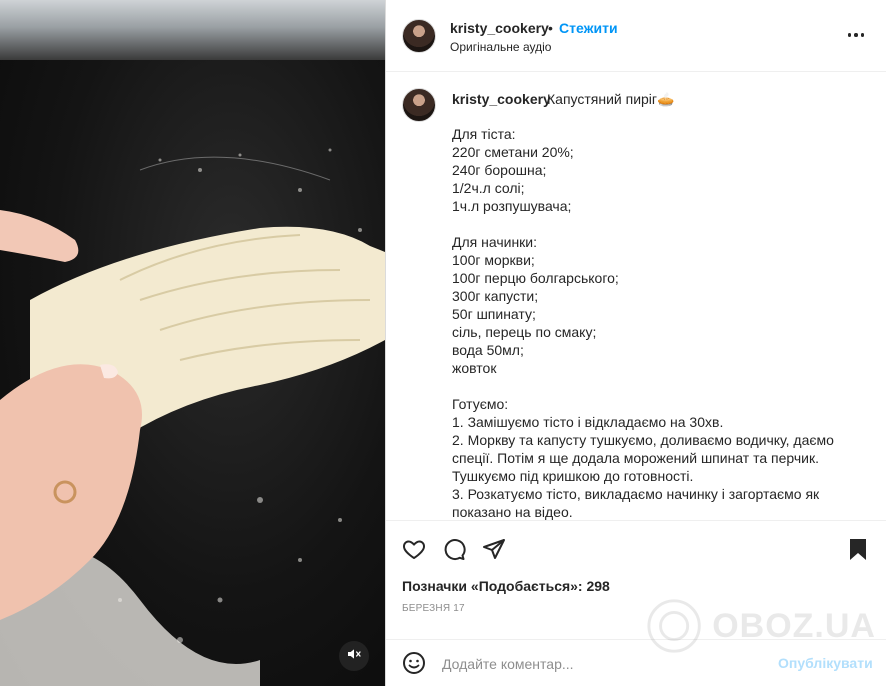  What do you see at coordinates (588, 28) in the screenshot?
I see `follow-button: Стежити` at bounding box center [588, 28].